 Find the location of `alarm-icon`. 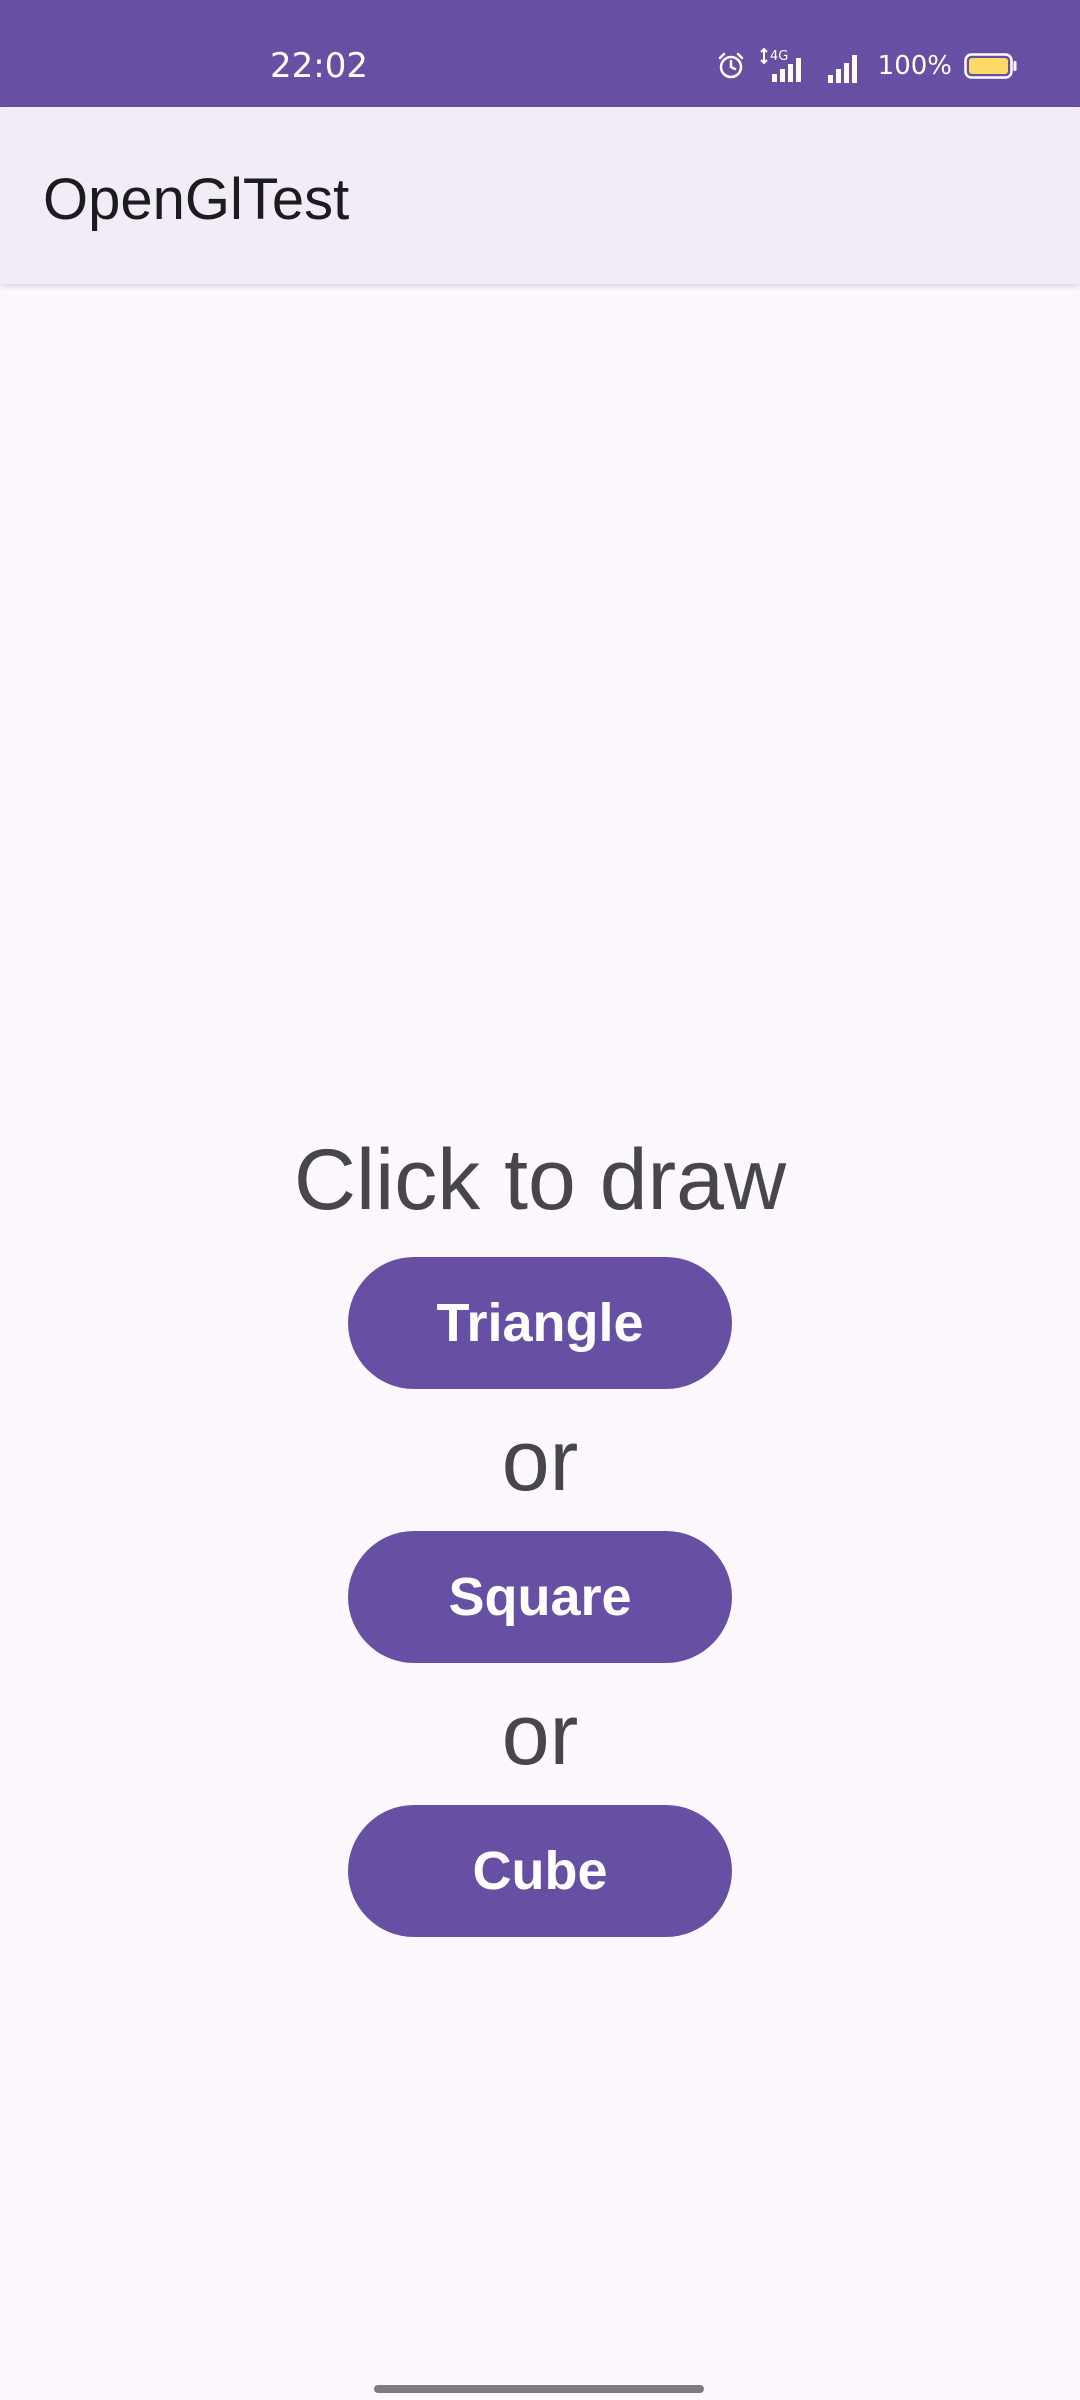

alarm-icon is located at coordinates (730, 65).